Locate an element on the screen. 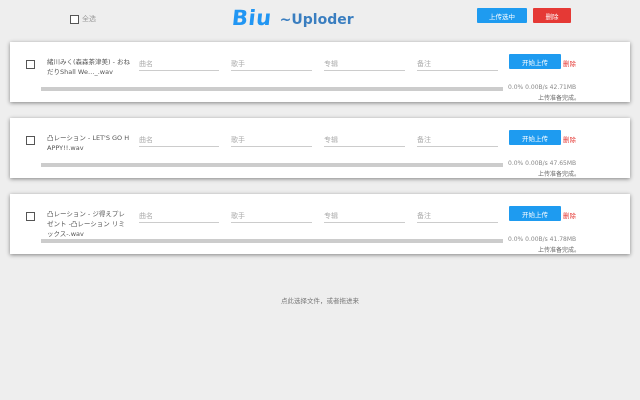  upload-selected-button: 上传选中 is located at coordinates (502, 15).